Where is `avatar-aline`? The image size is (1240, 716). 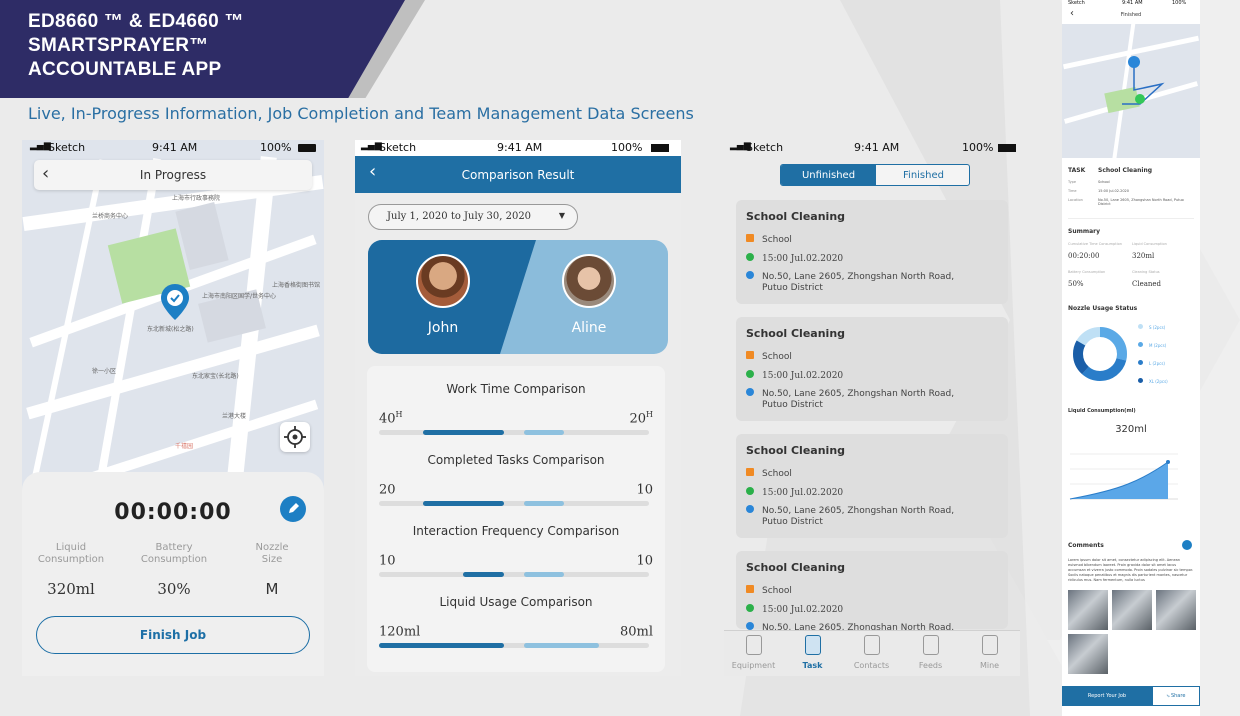
avatar-aline is located at coordinates (589, 281).